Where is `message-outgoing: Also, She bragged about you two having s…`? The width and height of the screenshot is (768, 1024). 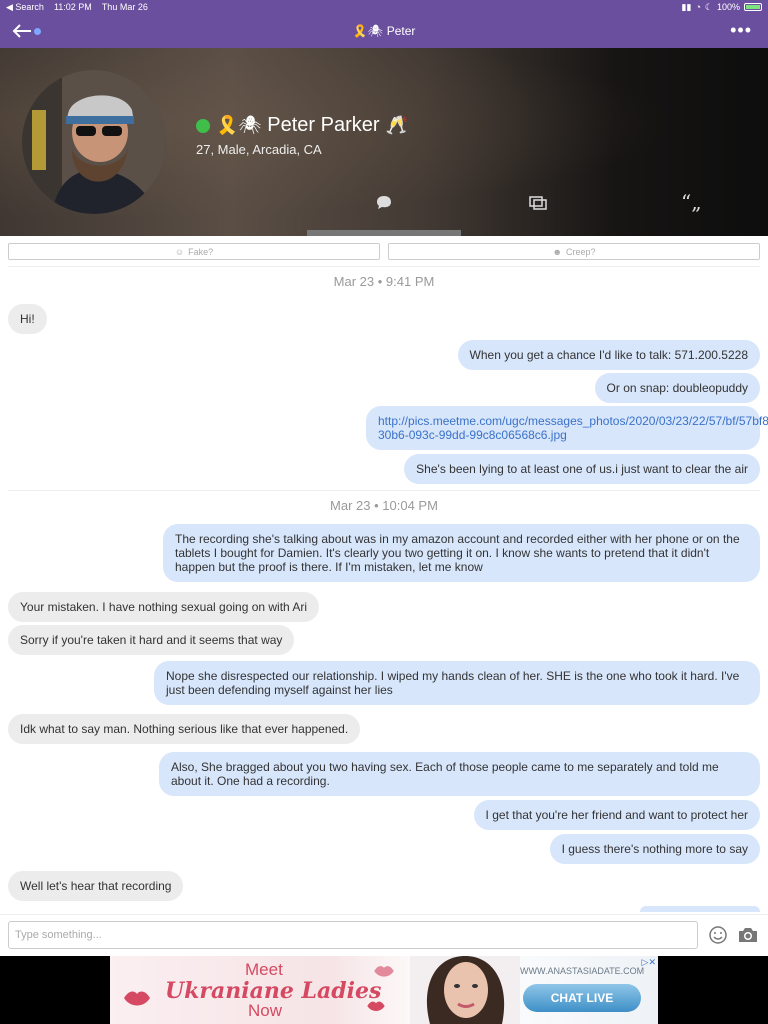 message-outgoing: Also, She bragged about you two having s… is located at coordinates (459, 774).